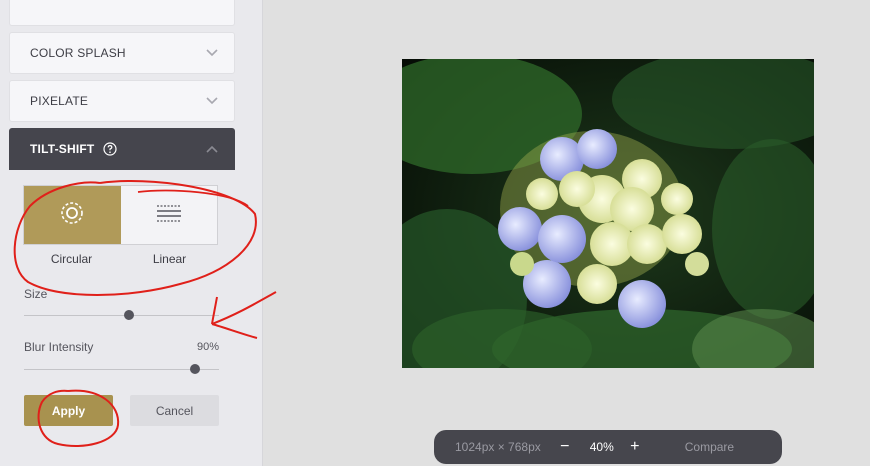  Describe the element at coordinates (174, 410) in the screenshot. I see `cancel-button: Cancel` at that location.